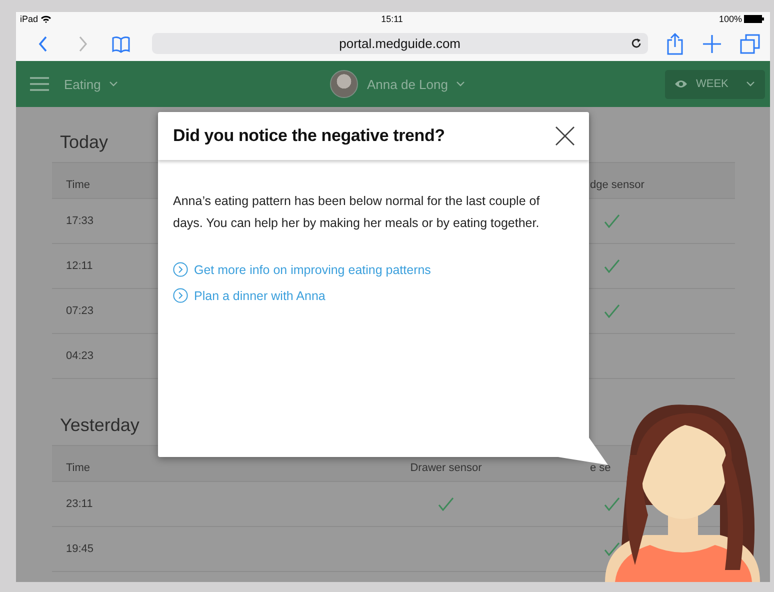  I want to click on eye-icon, so click(681, 84).